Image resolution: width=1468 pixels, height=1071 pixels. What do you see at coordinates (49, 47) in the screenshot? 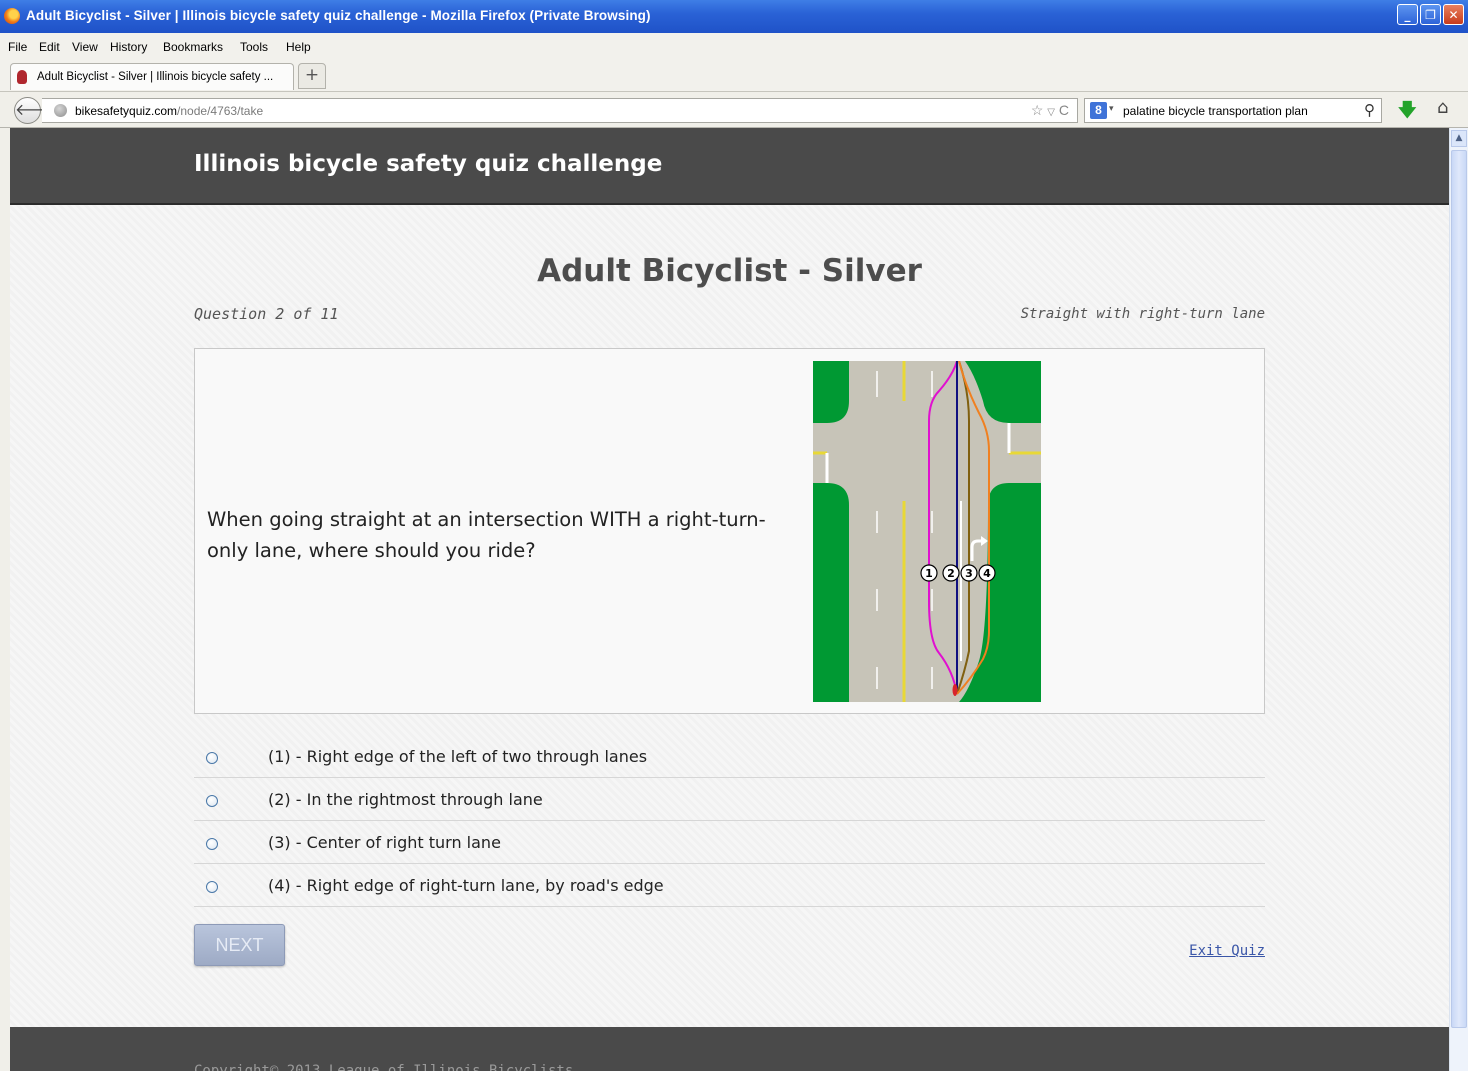
I see `menu-edit: Edit` at bounding box center [49, 47].